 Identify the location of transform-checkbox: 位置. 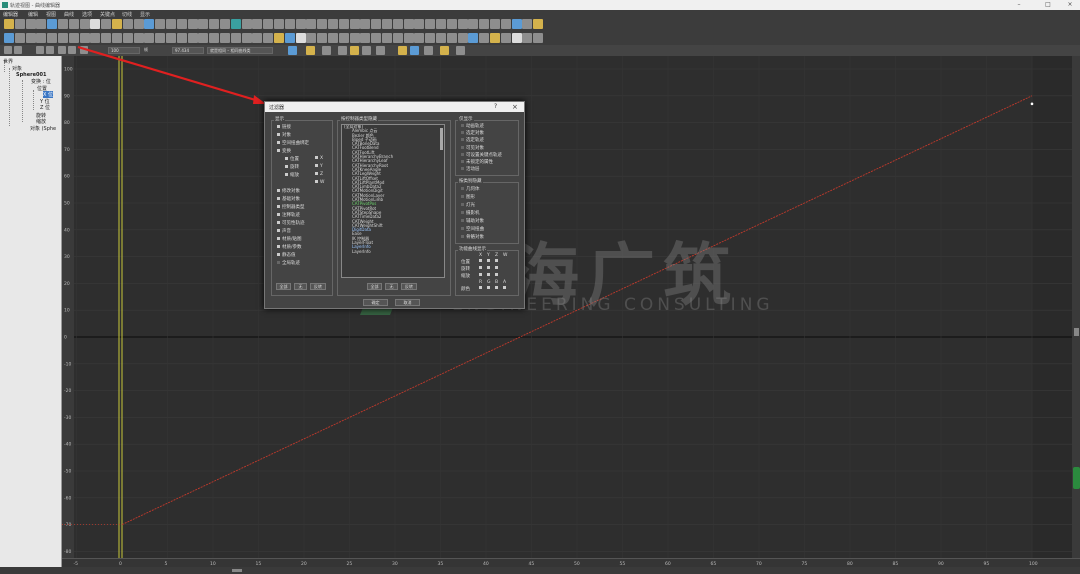
(292, 159).